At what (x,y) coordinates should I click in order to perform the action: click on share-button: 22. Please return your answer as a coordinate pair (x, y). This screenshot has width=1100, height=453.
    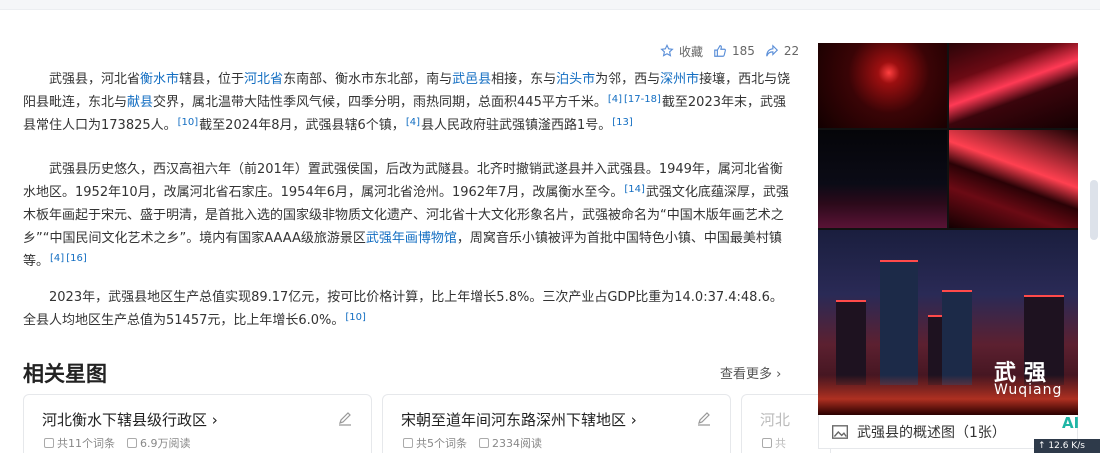
    Looking at the image, I should click on (782, 51).